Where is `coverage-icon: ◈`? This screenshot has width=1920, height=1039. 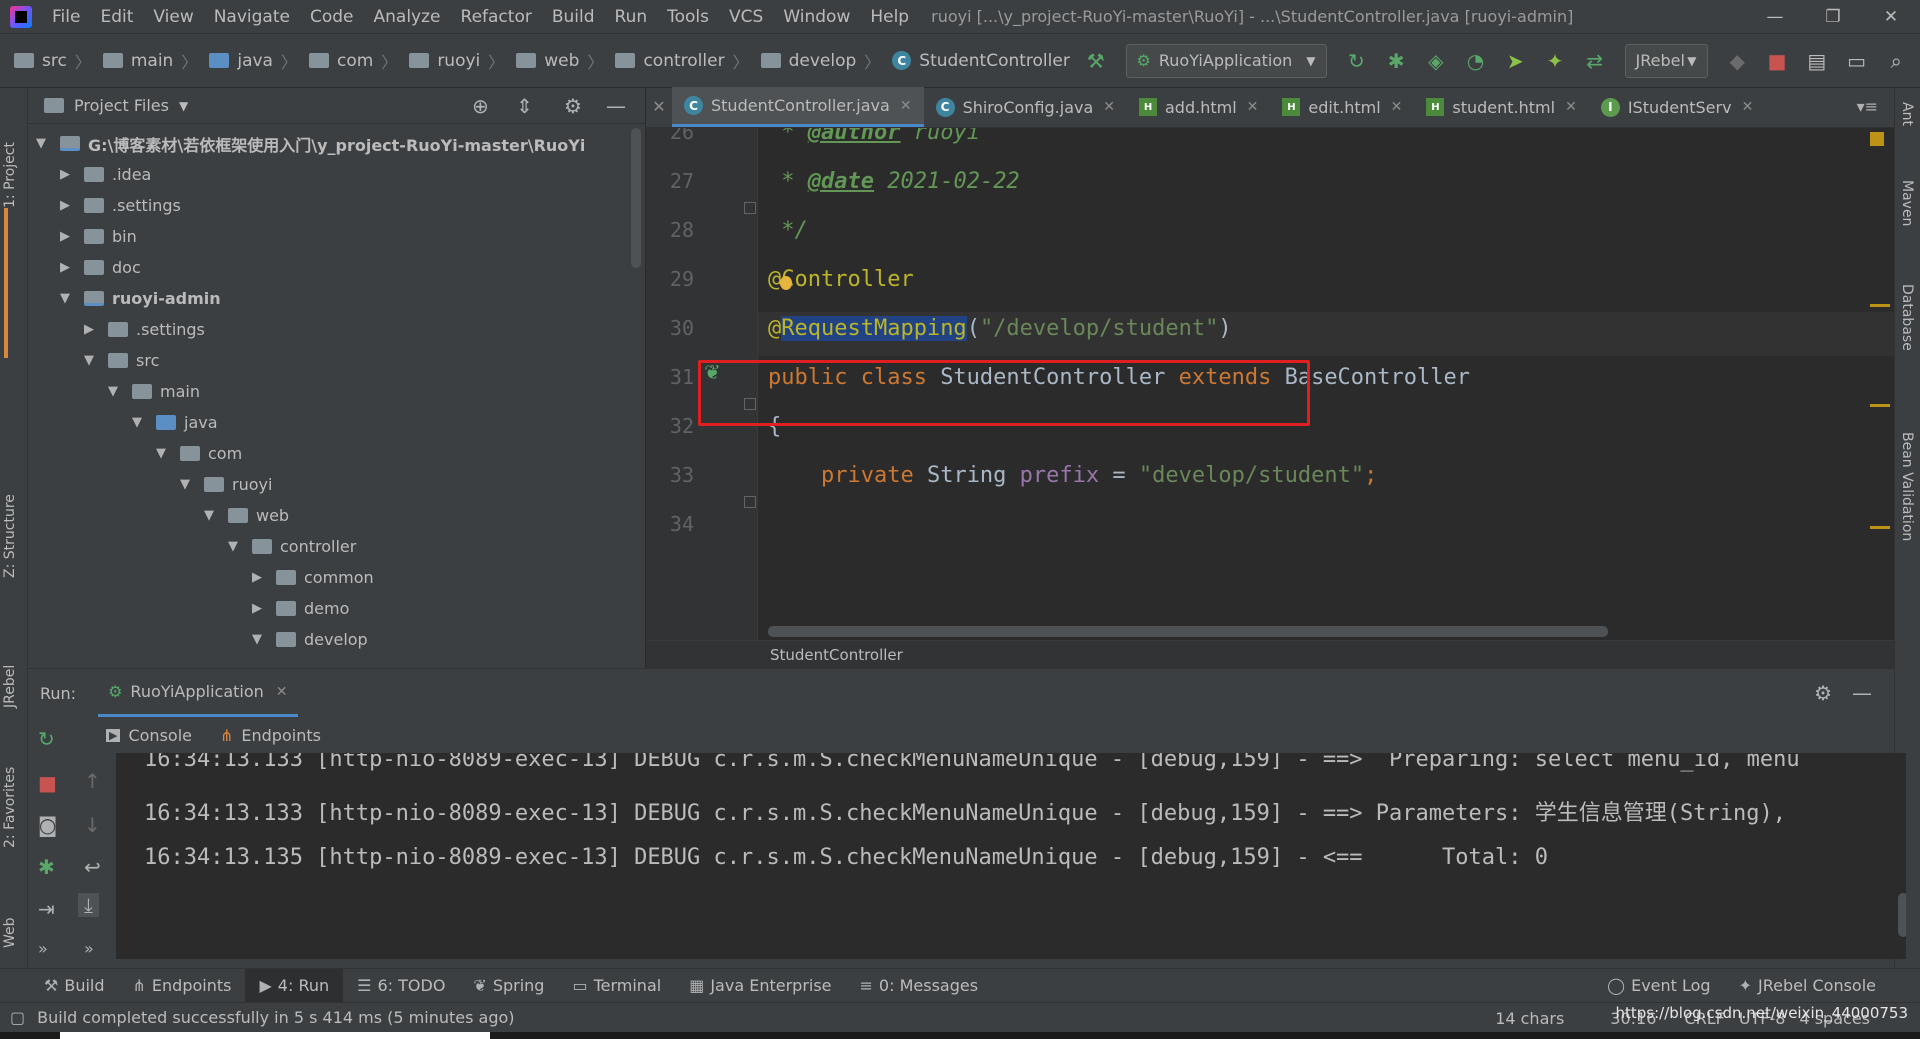
coverage-icon: ◈ is located at coordinates (1436, 61).